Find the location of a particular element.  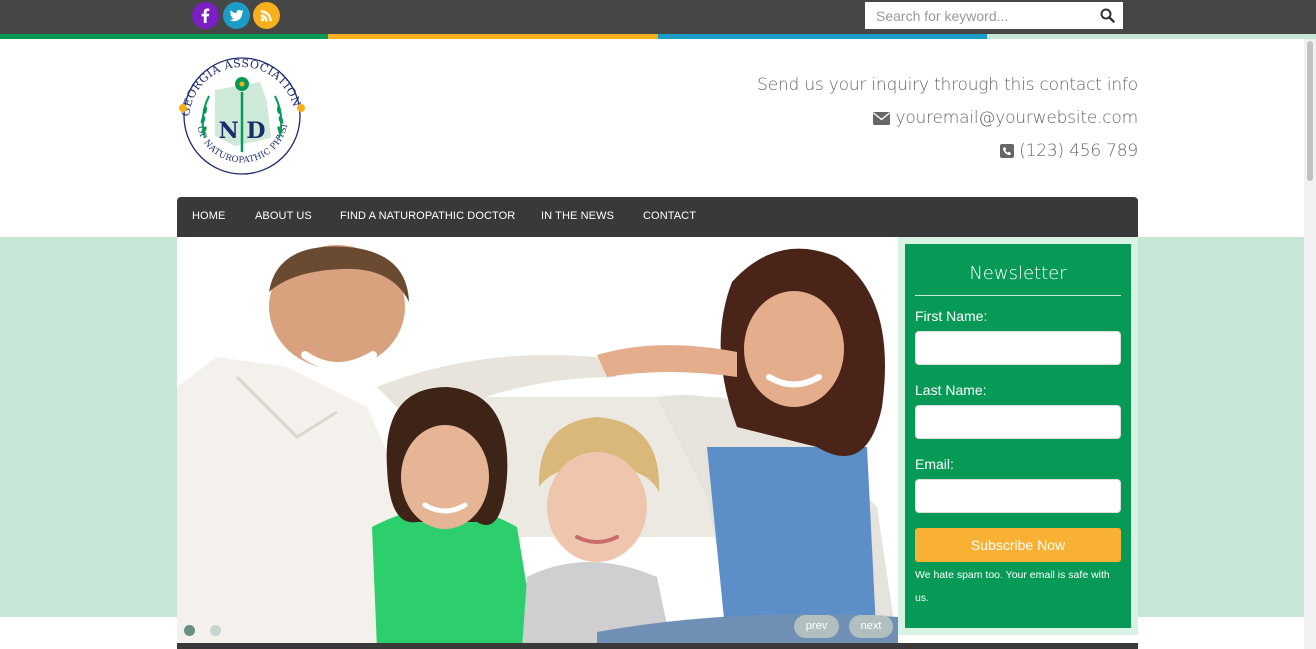

slider-prev-button: prev is located at coordinates (816, 626).